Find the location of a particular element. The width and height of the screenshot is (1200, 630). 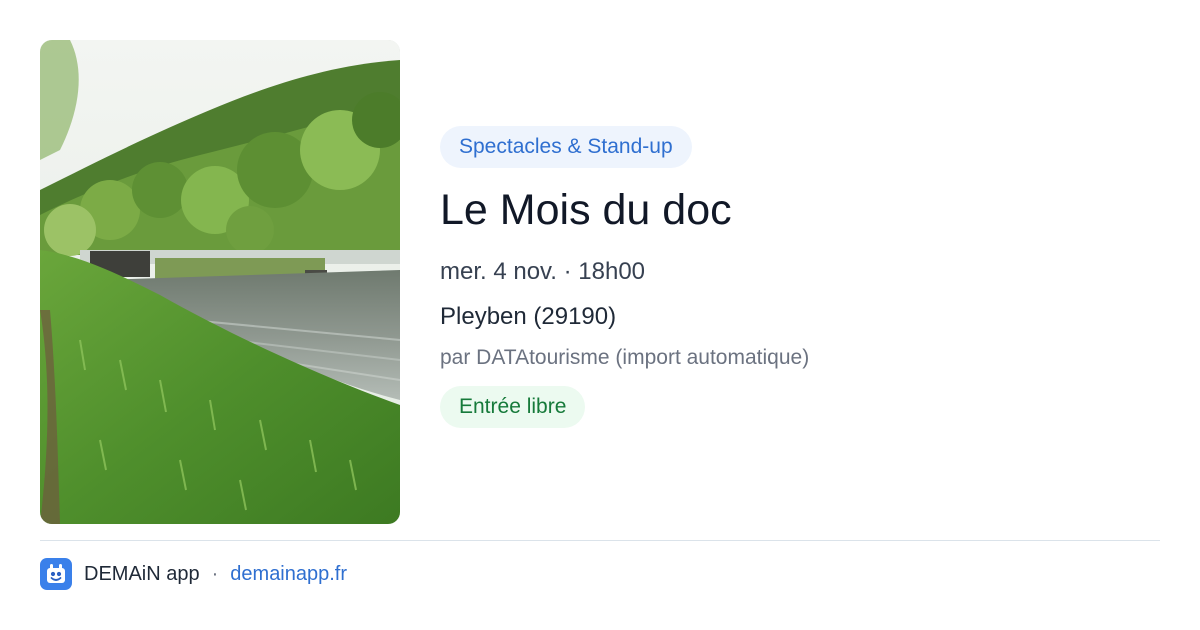

price-badge: Entrée libre is located at coordinates (513, 407).